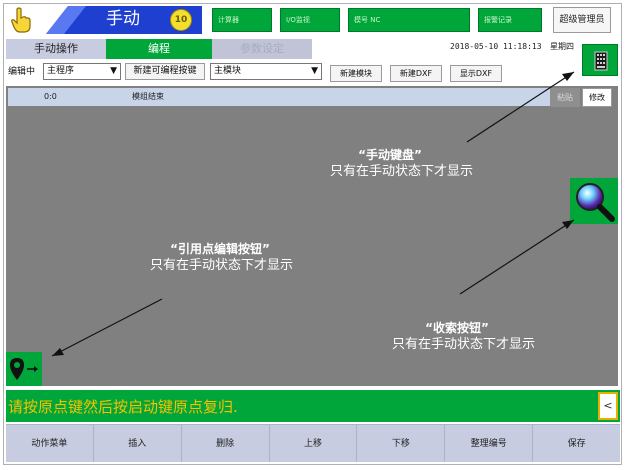 The image size is (626, 470). I want to click on search-annotation: “收索按钮” 只有在手动状态下才显示, so click(464, 337).